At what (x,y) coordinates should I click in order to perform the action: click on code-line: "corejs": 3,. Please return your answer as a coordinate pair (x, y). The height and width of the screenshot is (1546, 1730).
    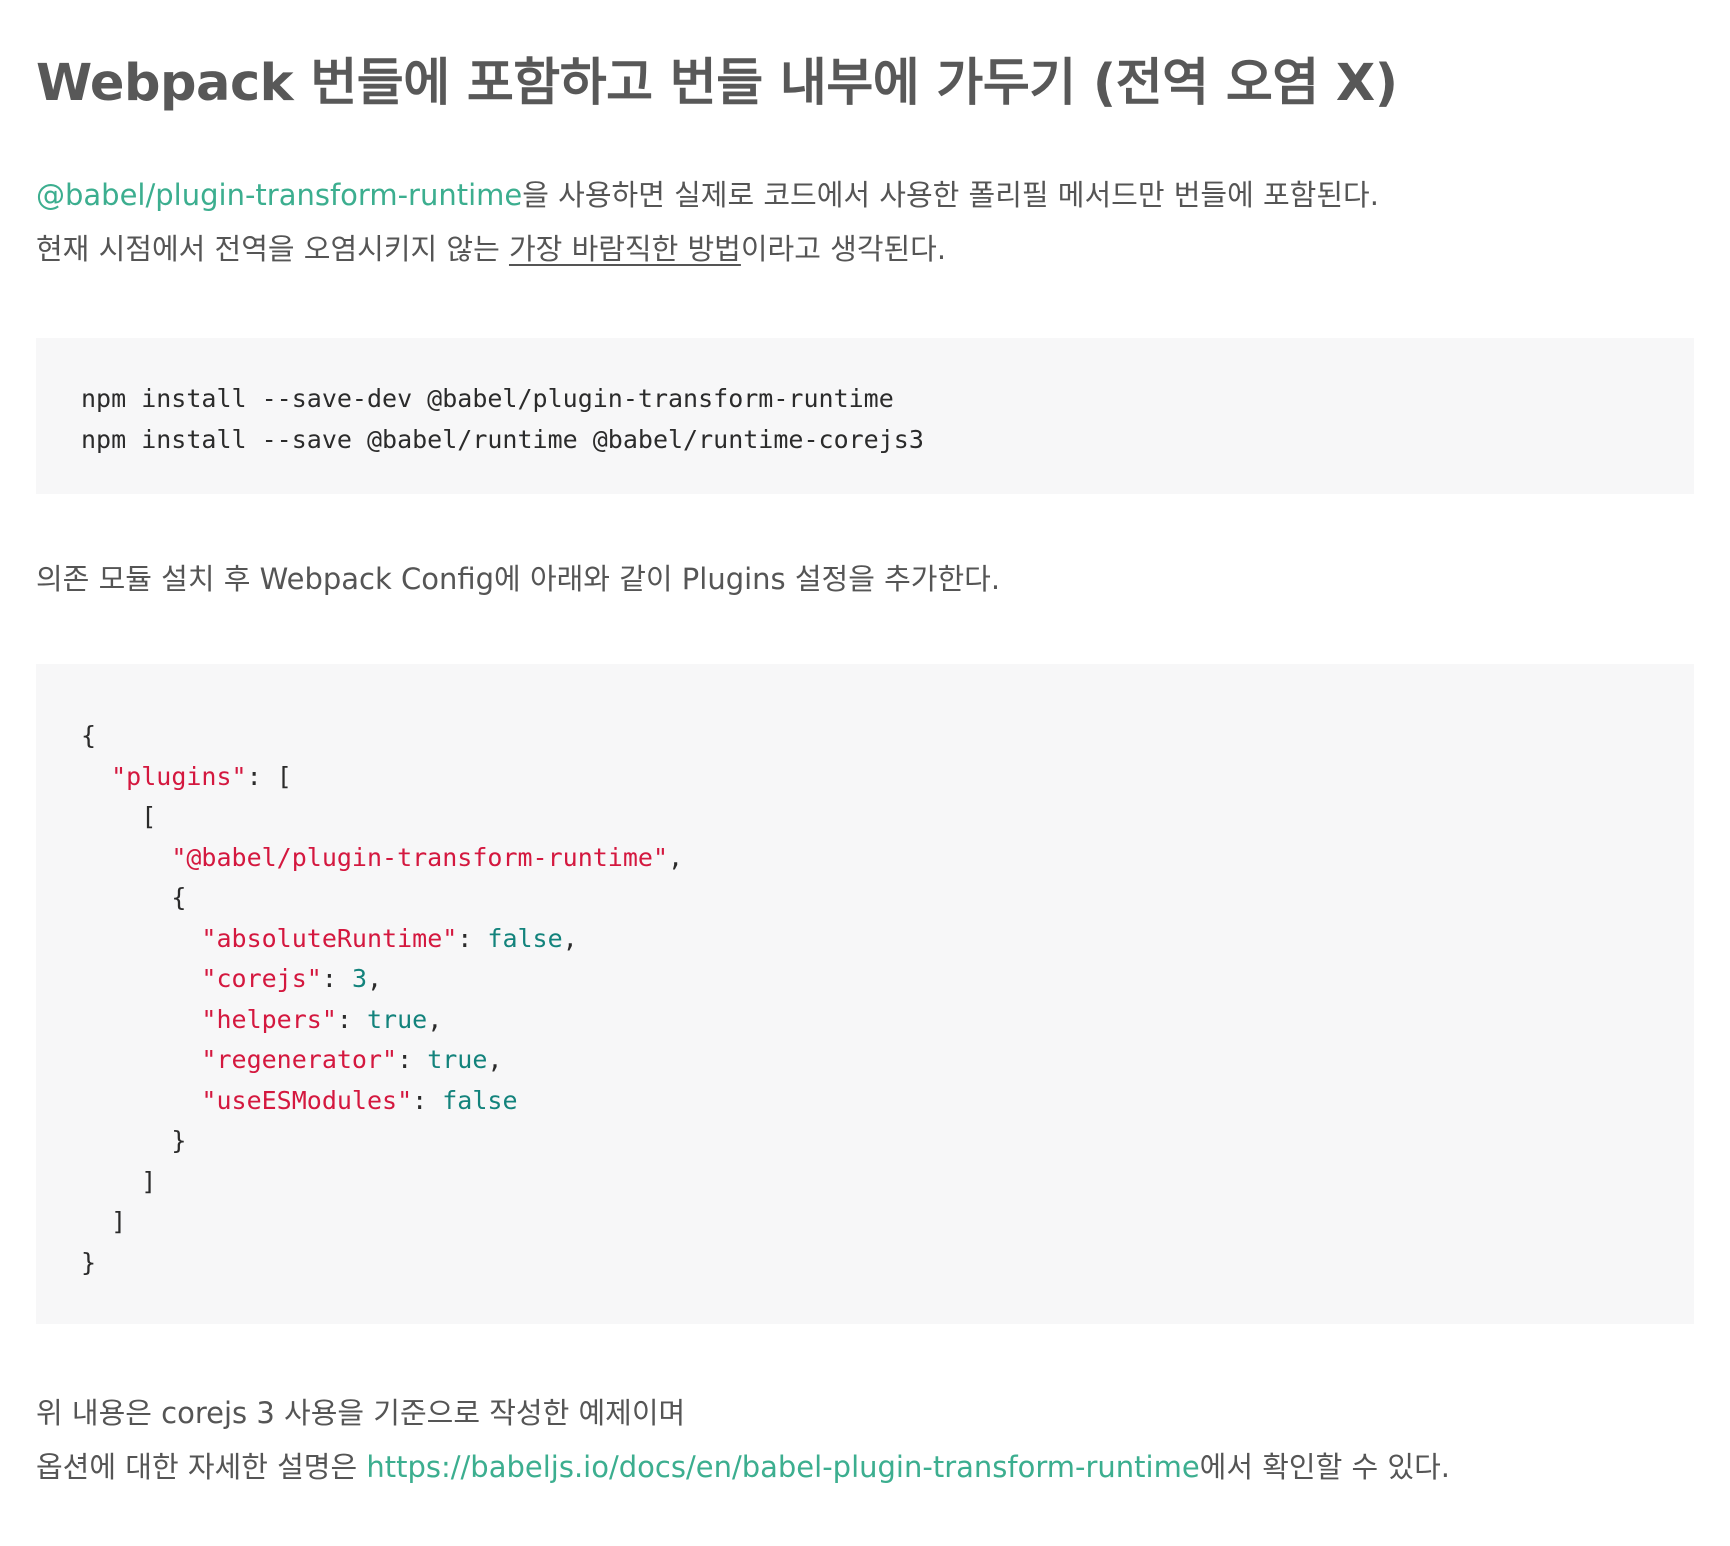
    Looking at the image, I should click on (865, 979).